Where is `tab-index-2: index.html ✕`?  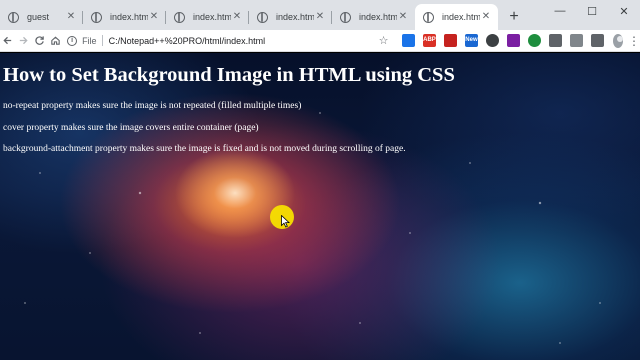
tab-index-2: index.html ✕ is located at coordinates (207, 17).